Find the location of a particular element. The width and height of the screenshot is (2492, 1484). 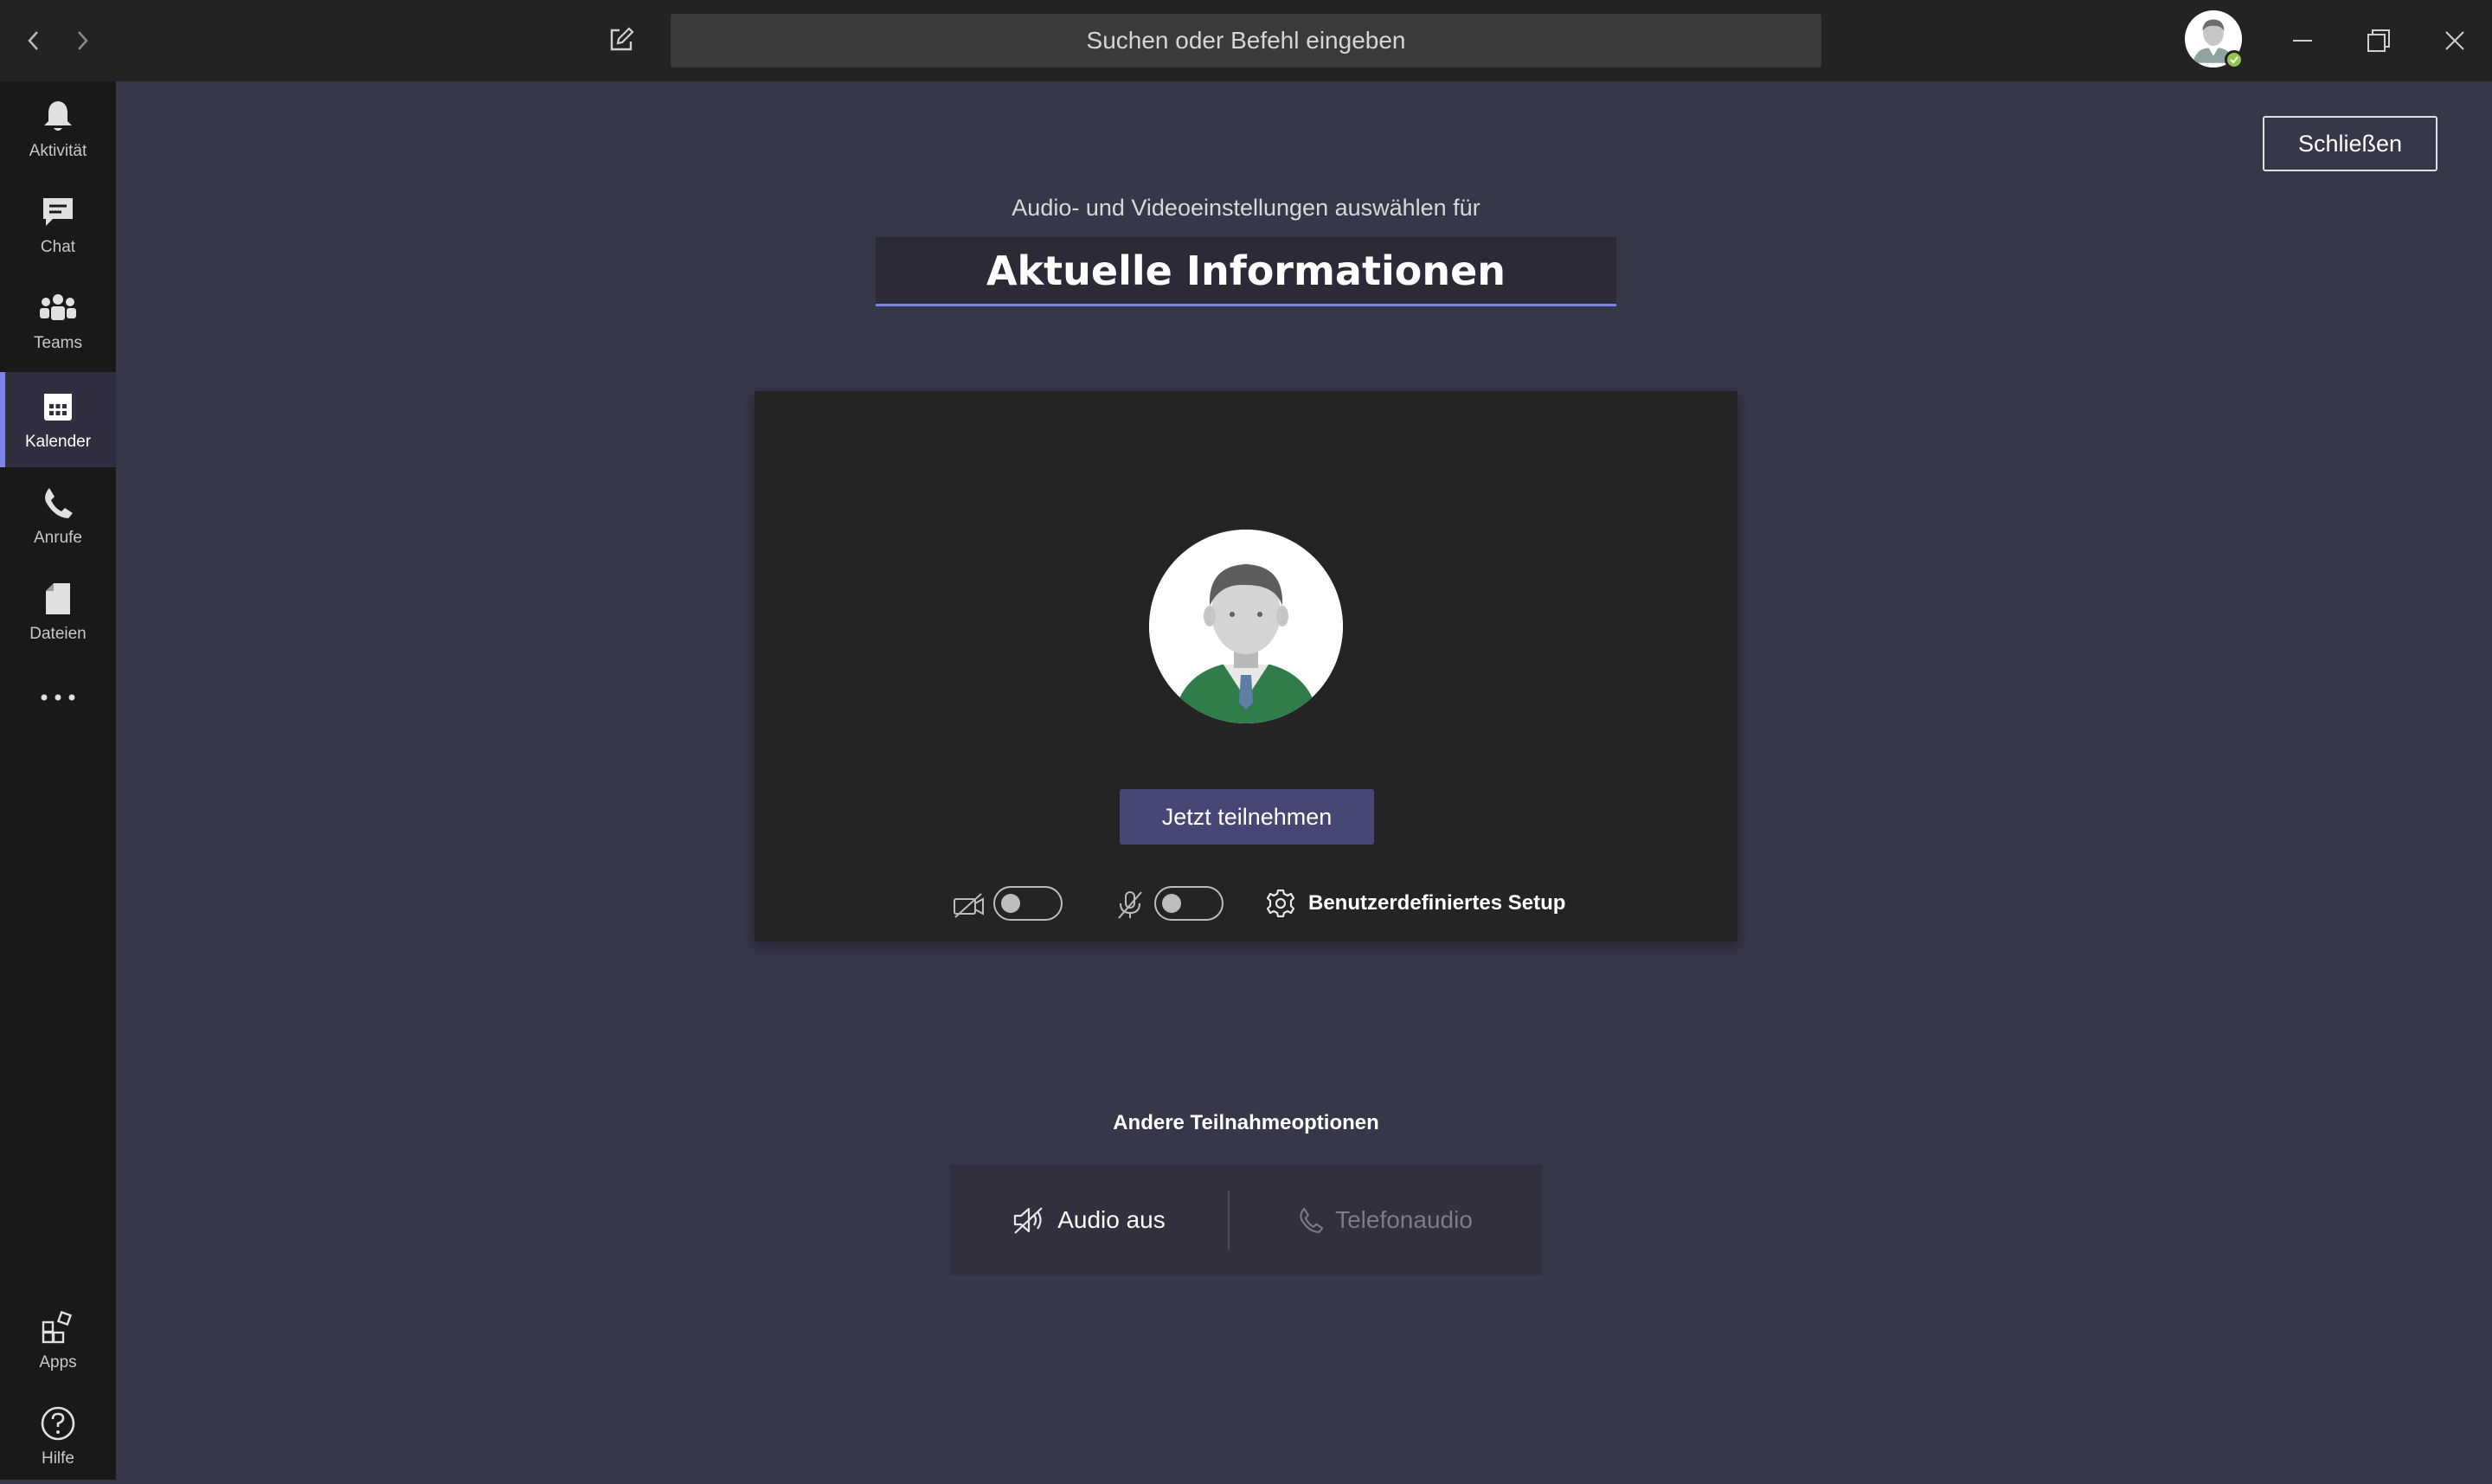

minimize-icon is located at coordinates (2302, 41).